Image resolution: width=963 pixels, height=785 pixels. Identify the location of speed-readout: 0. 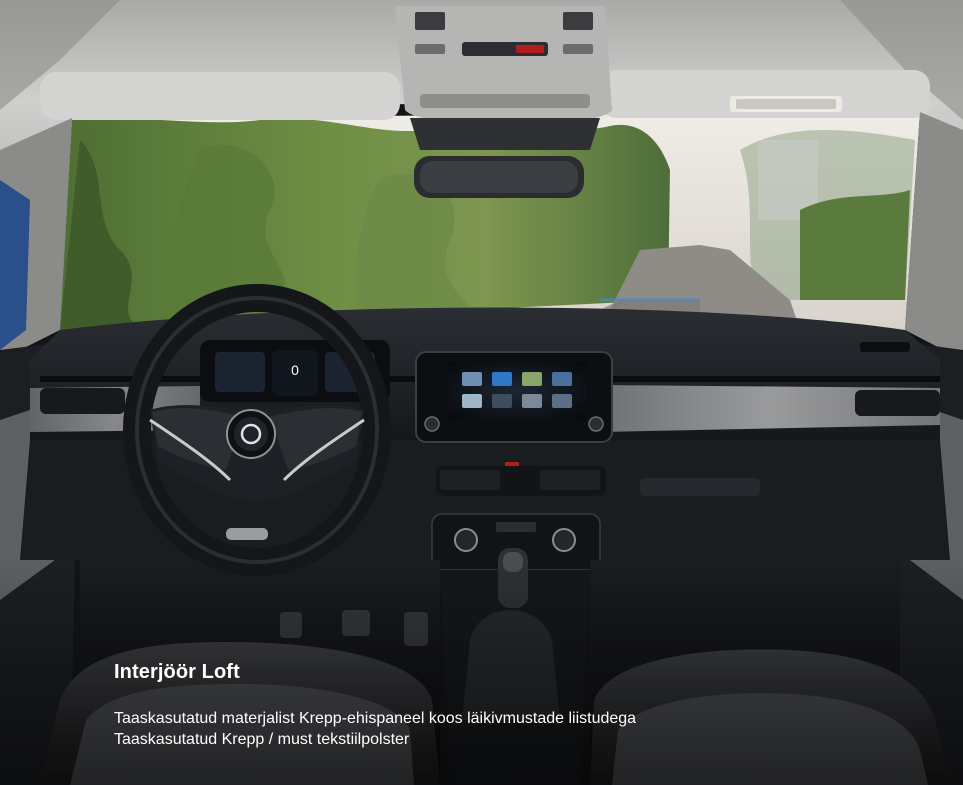
(295, 370).